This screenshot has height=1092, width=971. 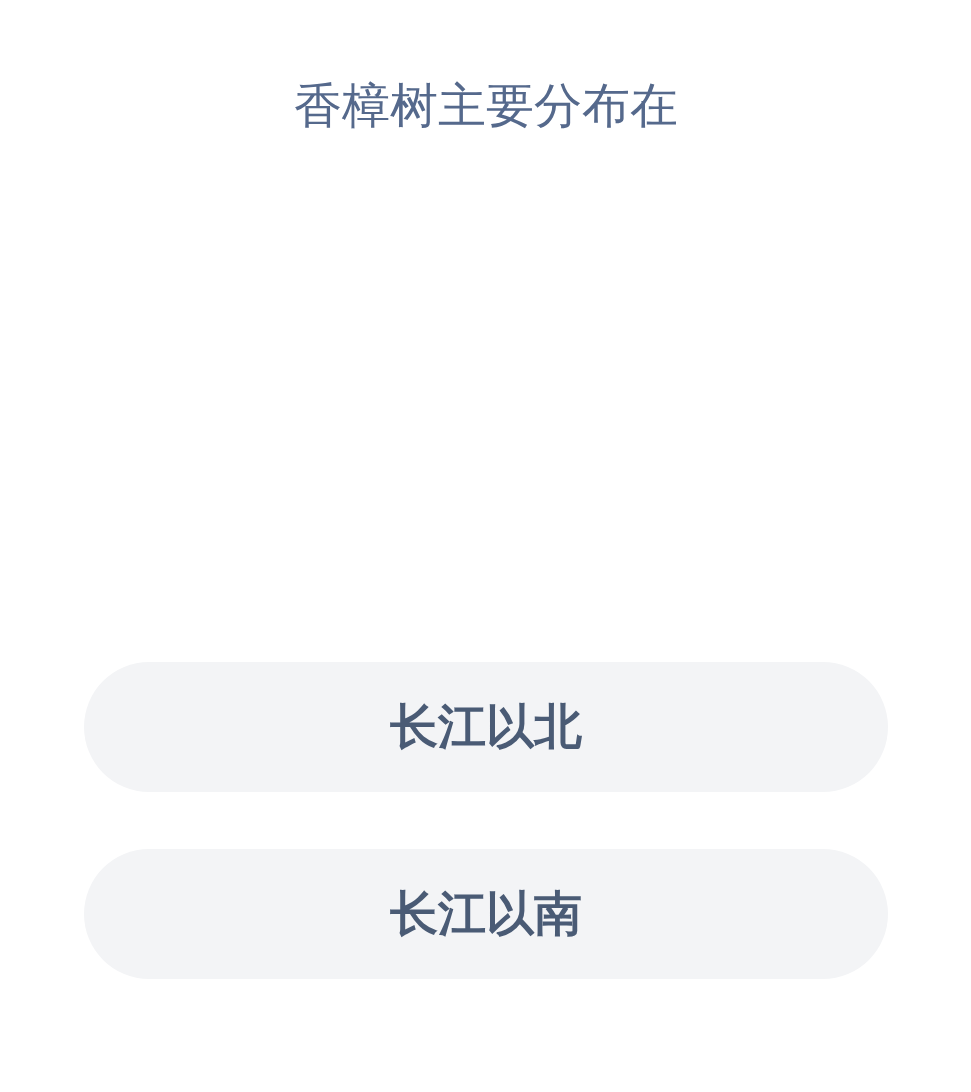 What do you see at coordinates (485, 727) in the screenshot?
I see `answer-option-button: 长江以北` at bounding box center [485, 727].